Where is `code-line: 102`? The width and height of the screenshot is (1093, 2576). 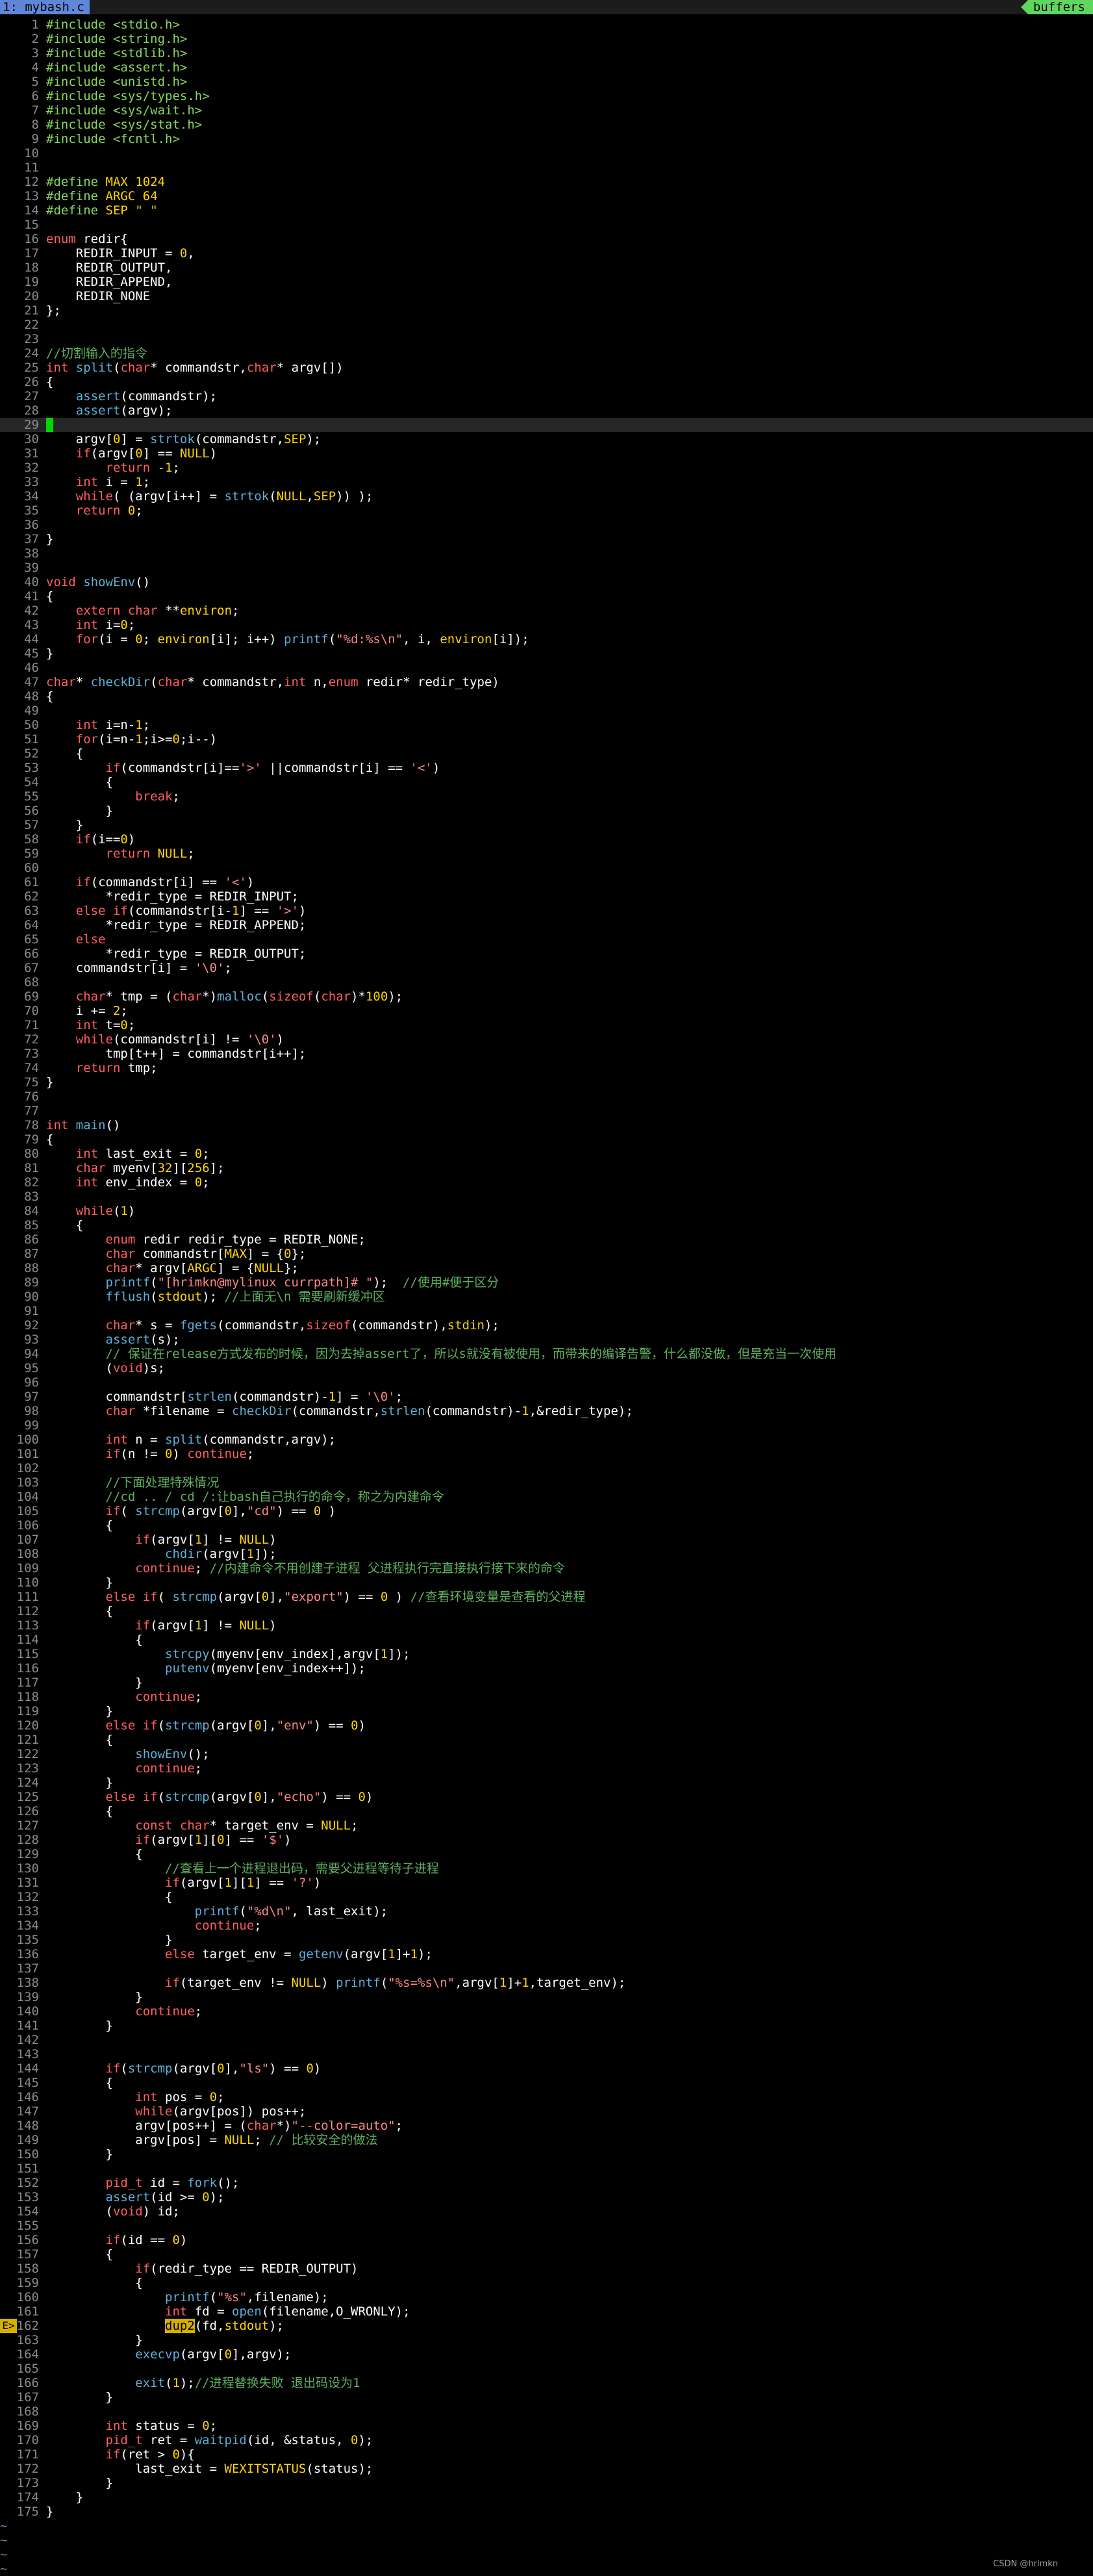
code-line: 102 is located at coordinates (546, 1468).